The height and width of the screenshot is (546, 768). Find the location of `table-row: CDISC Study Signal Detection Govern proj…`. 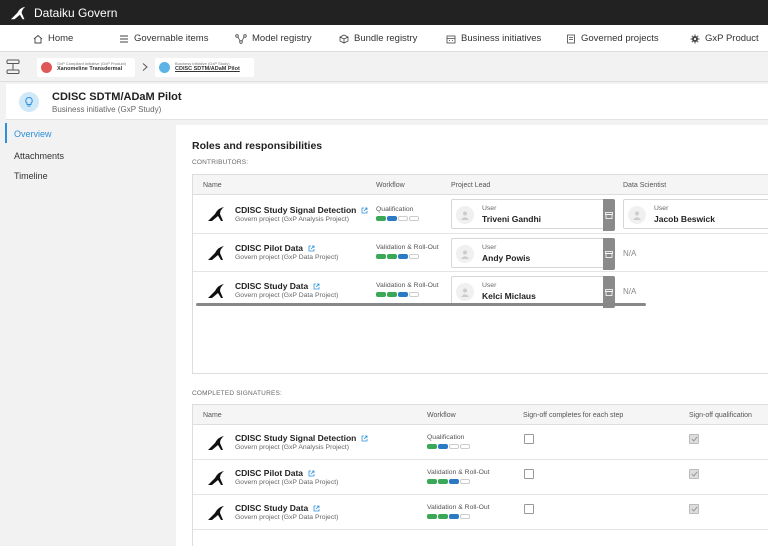

table-row: CDISC Study Signal Detection Govern proj… is located at coordinates (480, 442).